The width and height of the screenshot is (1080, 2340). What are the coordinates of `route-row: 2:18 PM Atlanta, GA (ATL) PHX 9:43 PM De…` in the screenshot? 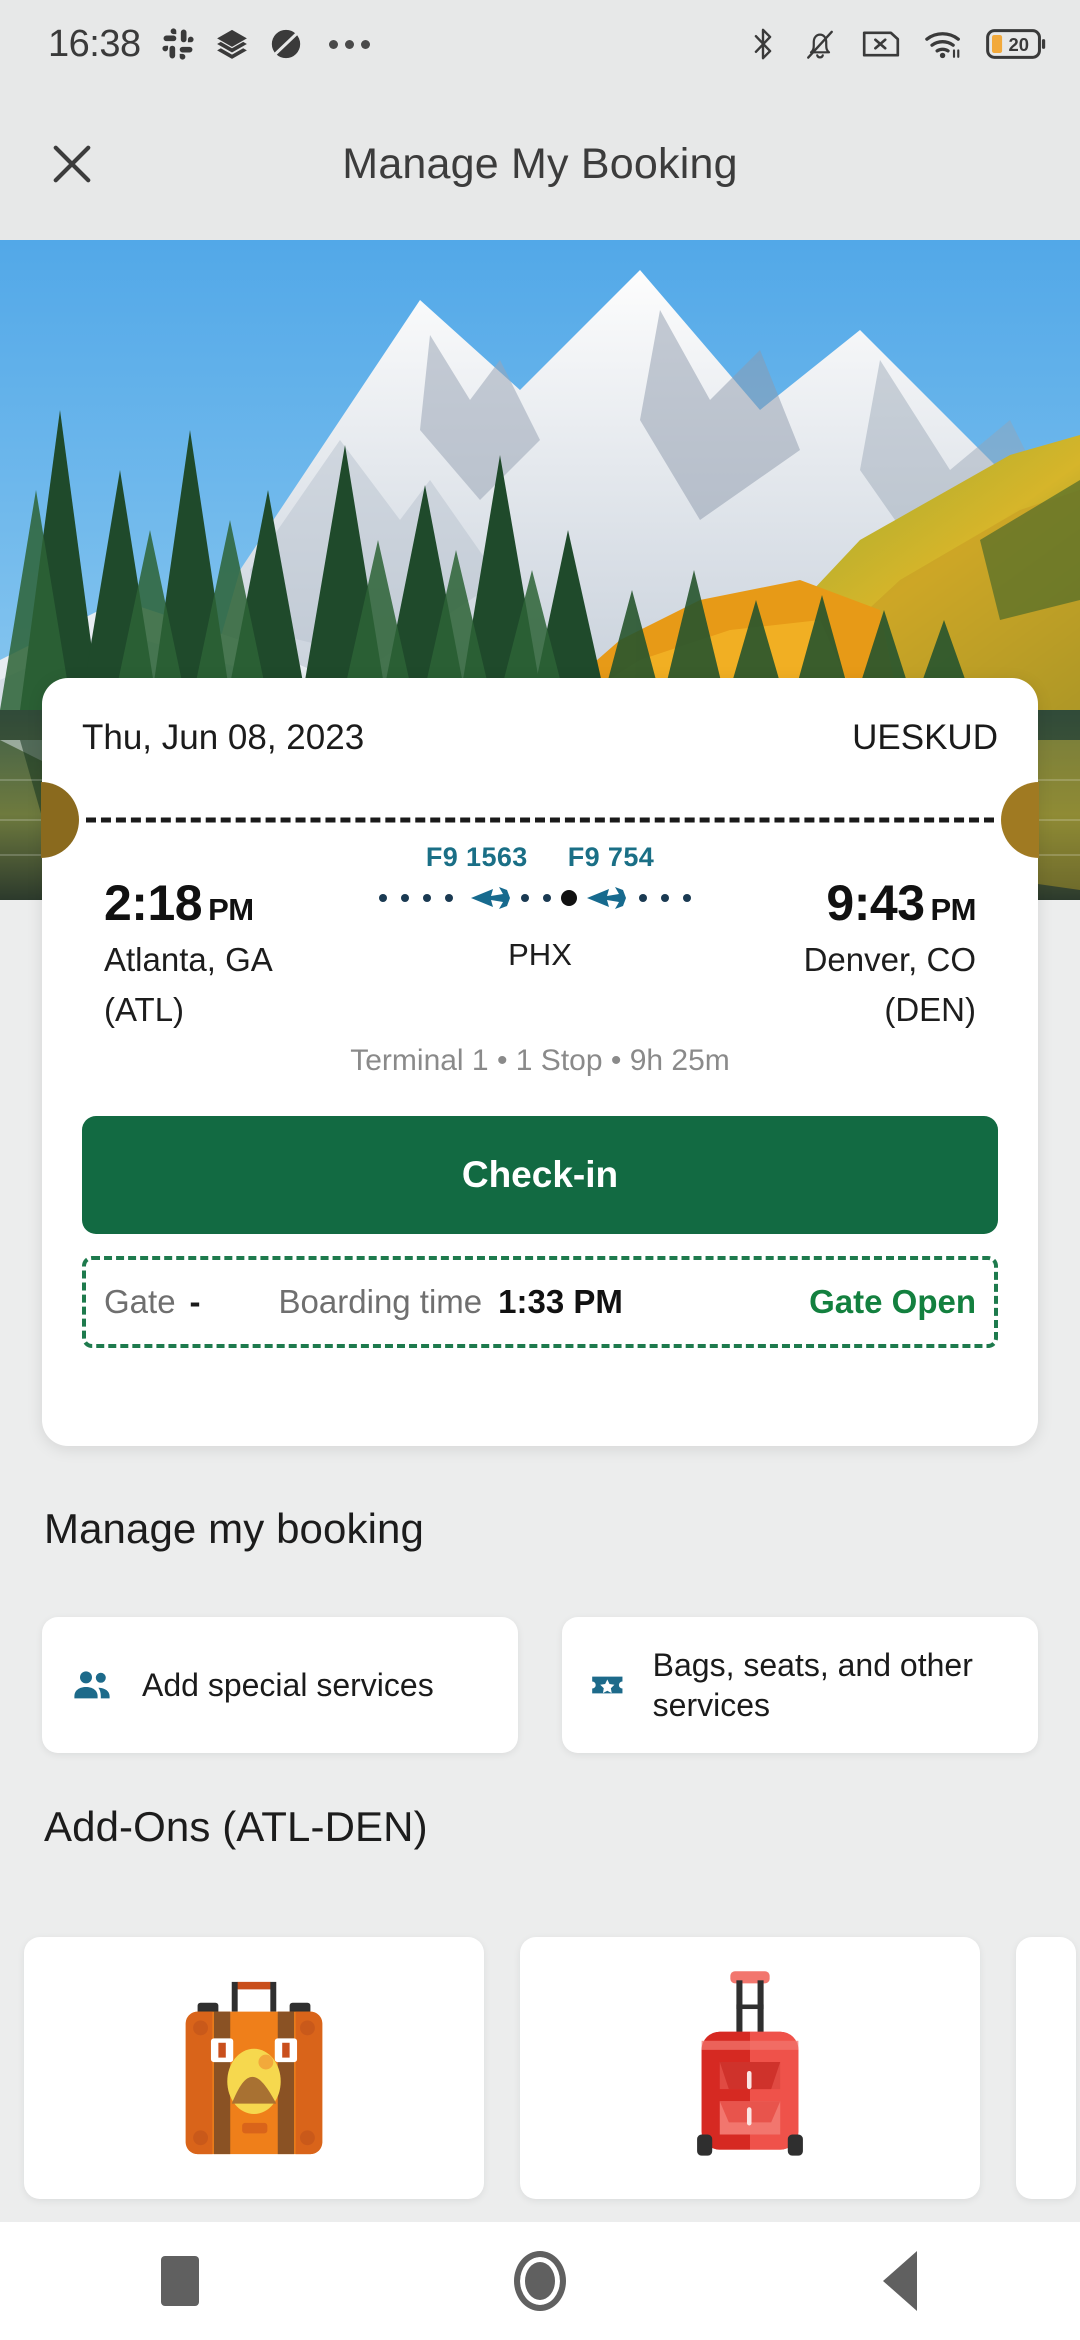 It's located at (540, 953).